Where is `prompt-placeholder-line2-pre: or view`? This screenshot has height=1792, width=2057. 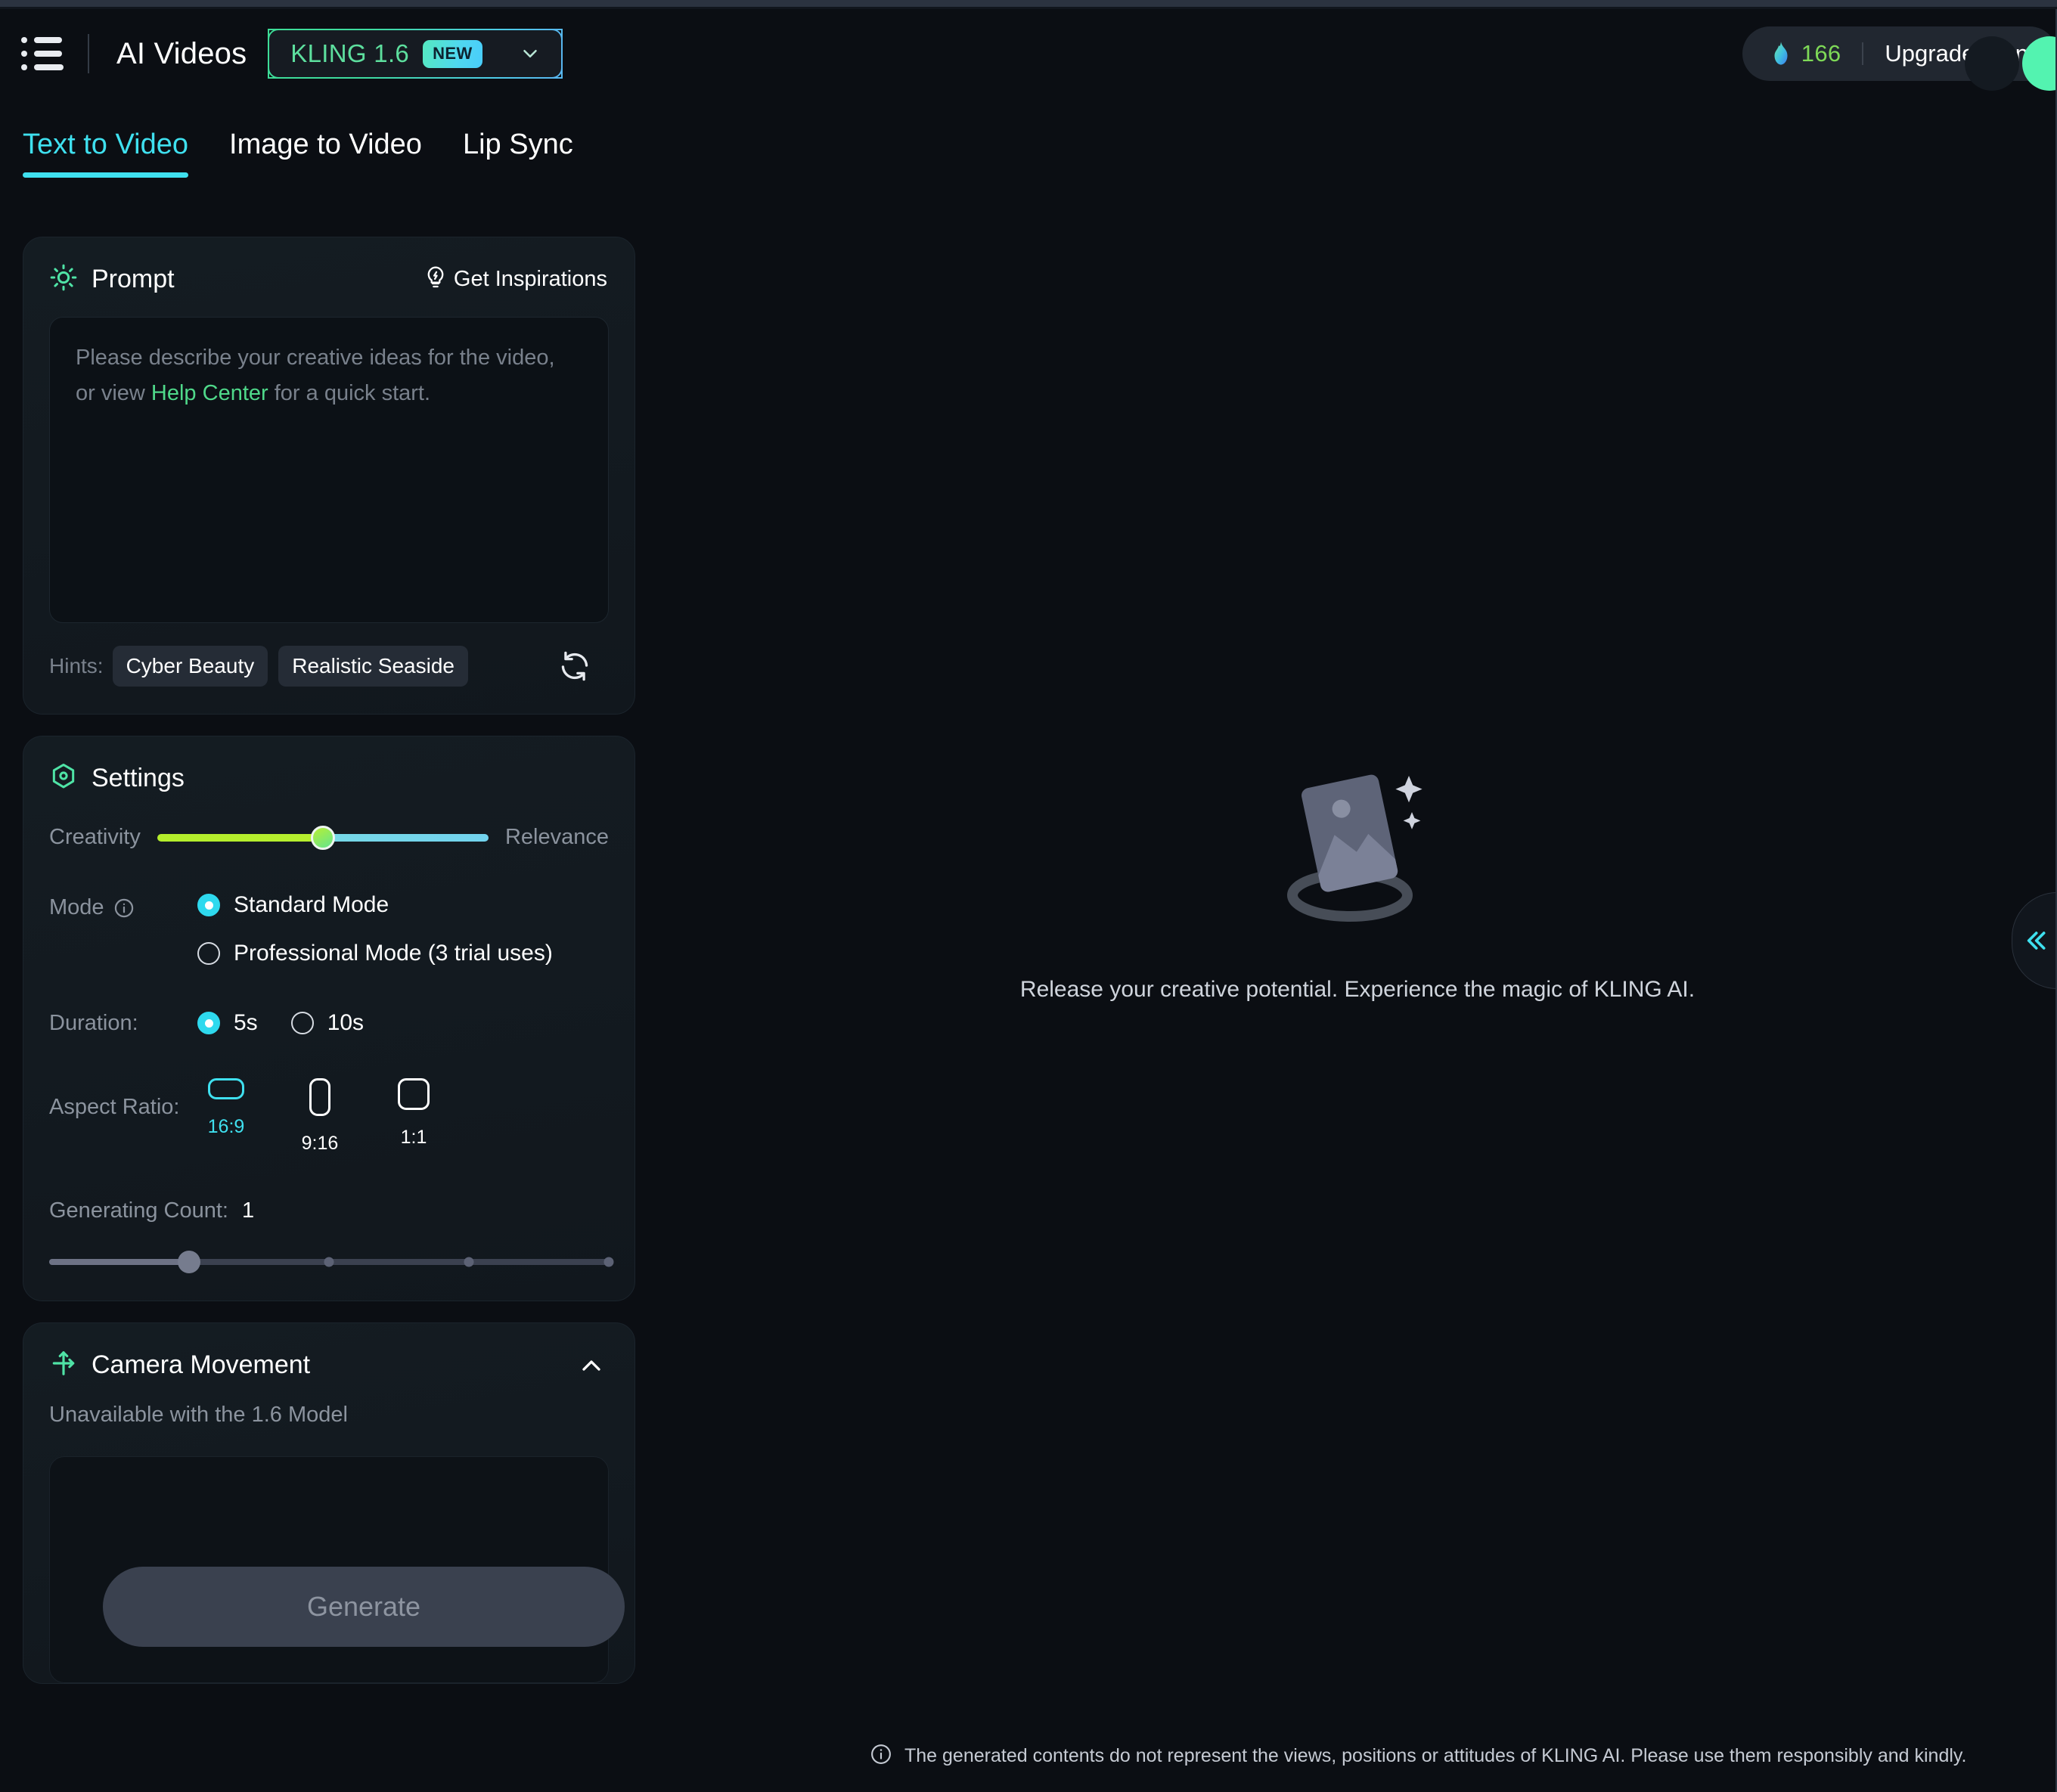
prompt-placeholder-line2-pre: or view is located at coordinates (114, 392).